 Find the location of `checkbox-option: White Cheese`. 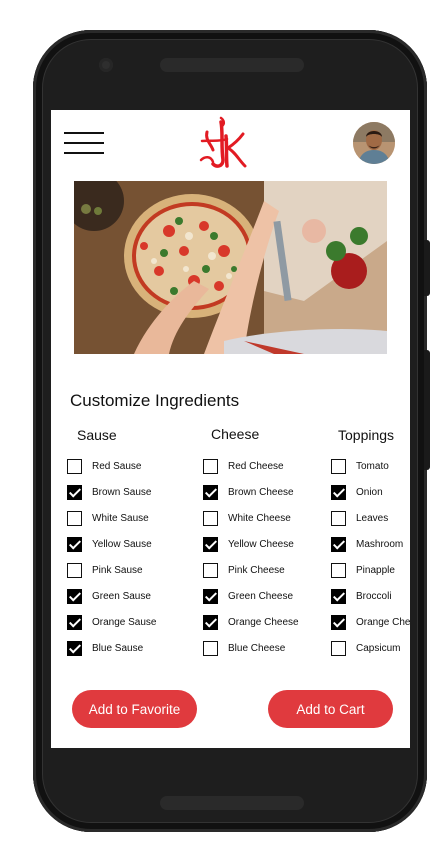

checkbox-option: White Cheese is located at coordinates (247, 518).